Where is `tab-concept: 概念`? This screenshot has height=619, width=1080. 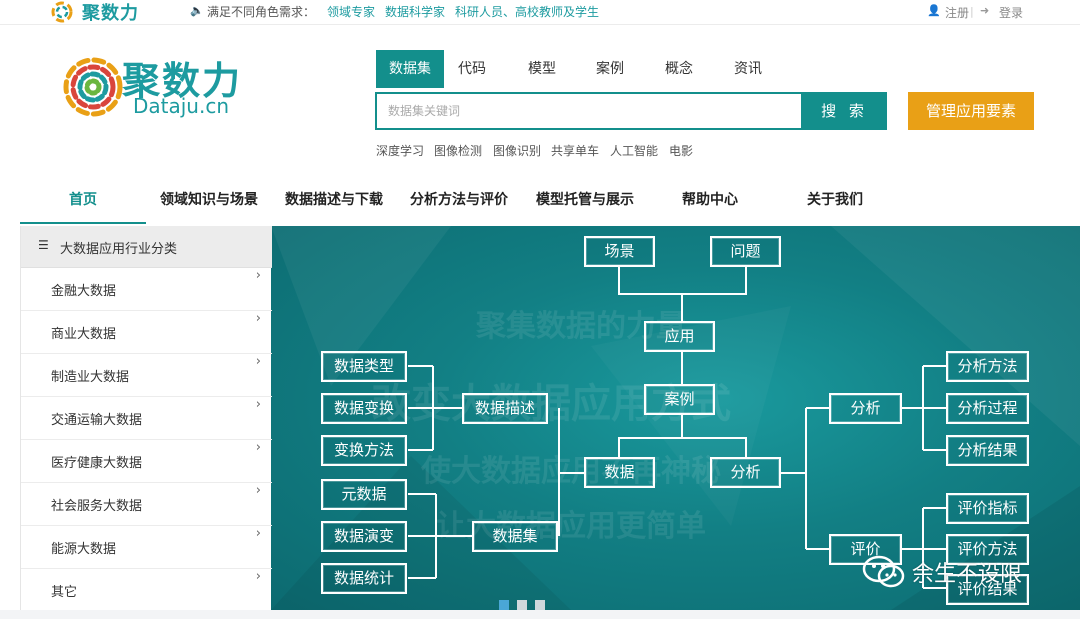 tab-concept: 概念 is located at coordinates (679, 69).